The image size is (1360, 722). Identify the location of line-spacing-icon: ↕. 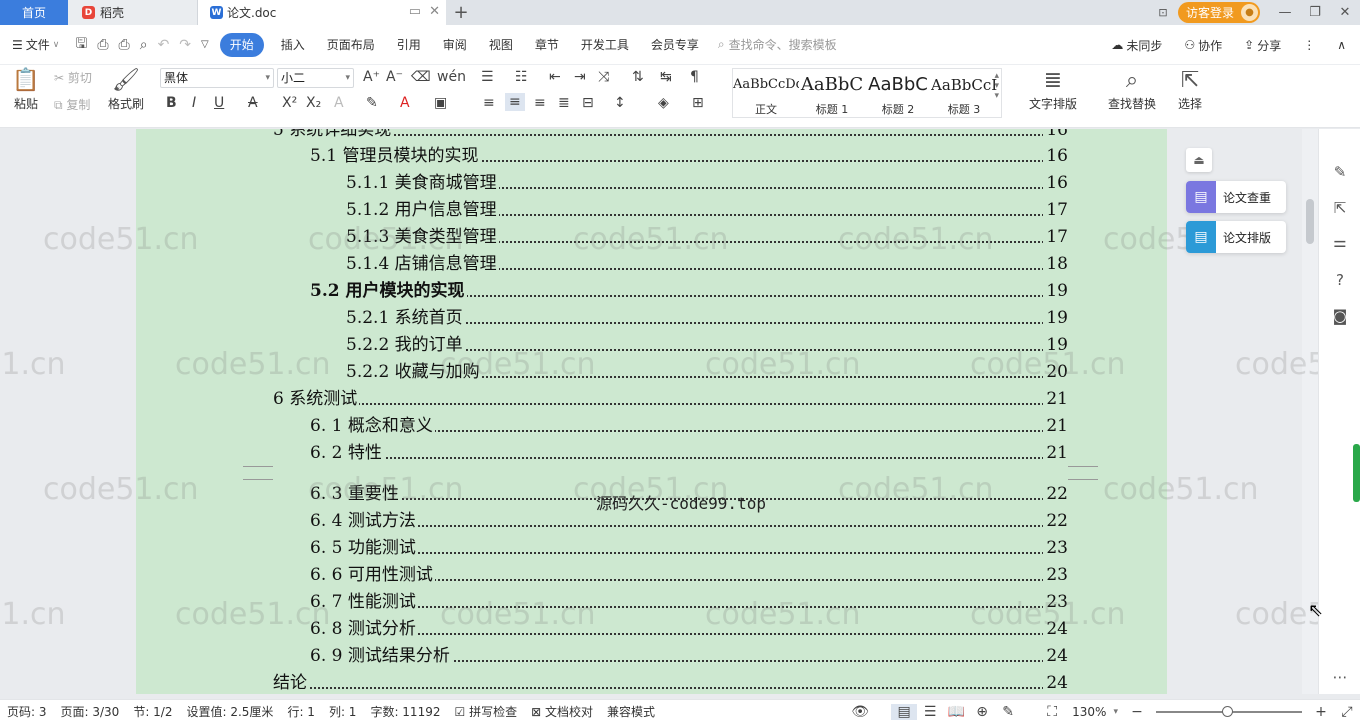
(620, 103).